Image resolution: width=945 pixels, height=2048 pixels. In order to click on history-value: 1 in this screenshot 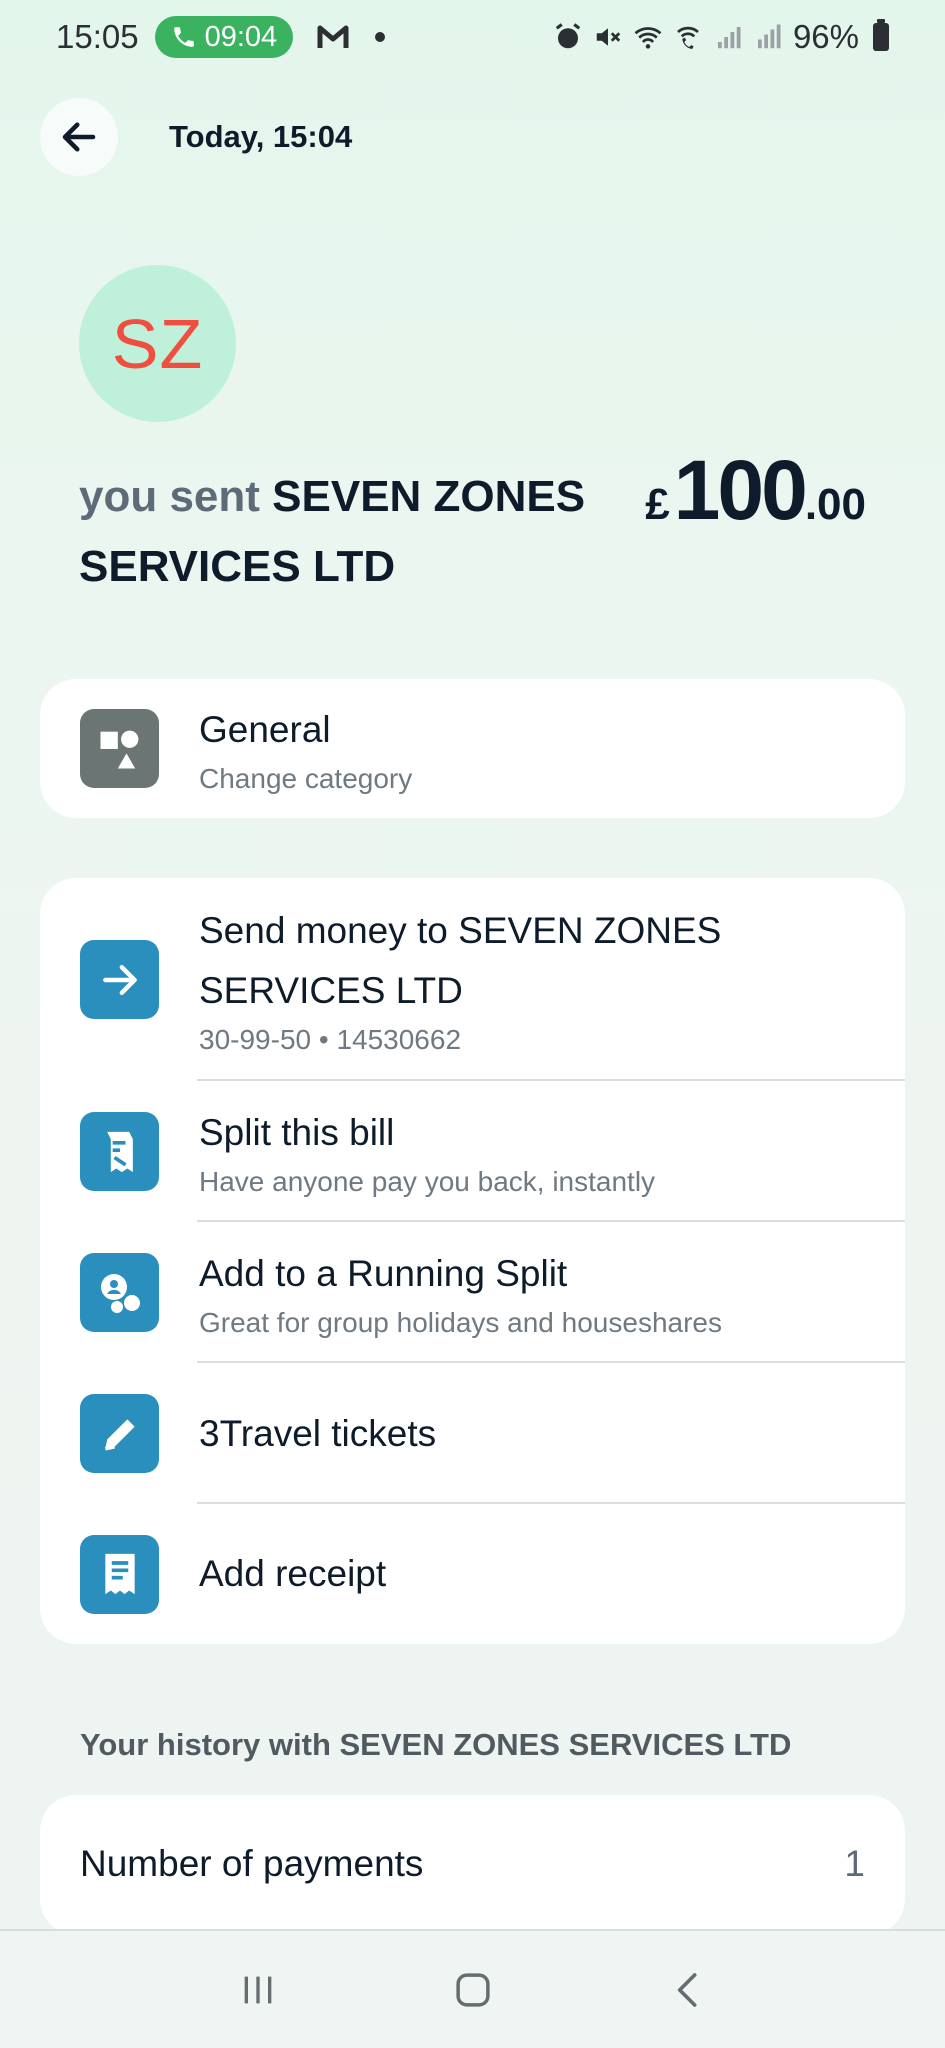, I will do `click(854, 1863)`.